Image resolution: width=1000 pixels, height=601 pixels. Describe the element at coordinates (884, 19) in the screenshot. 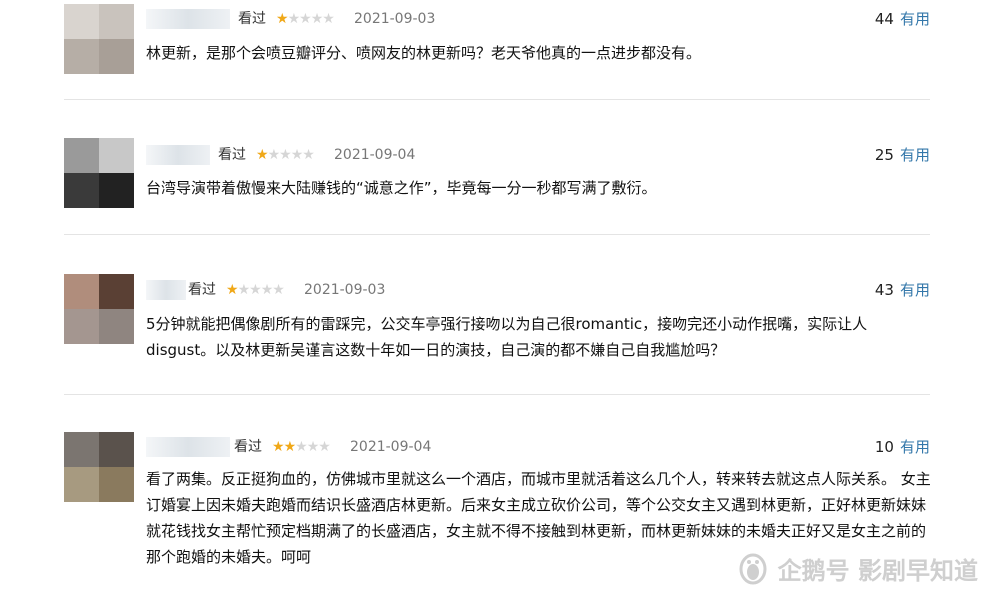

I see `vote-count: 44` at that location.